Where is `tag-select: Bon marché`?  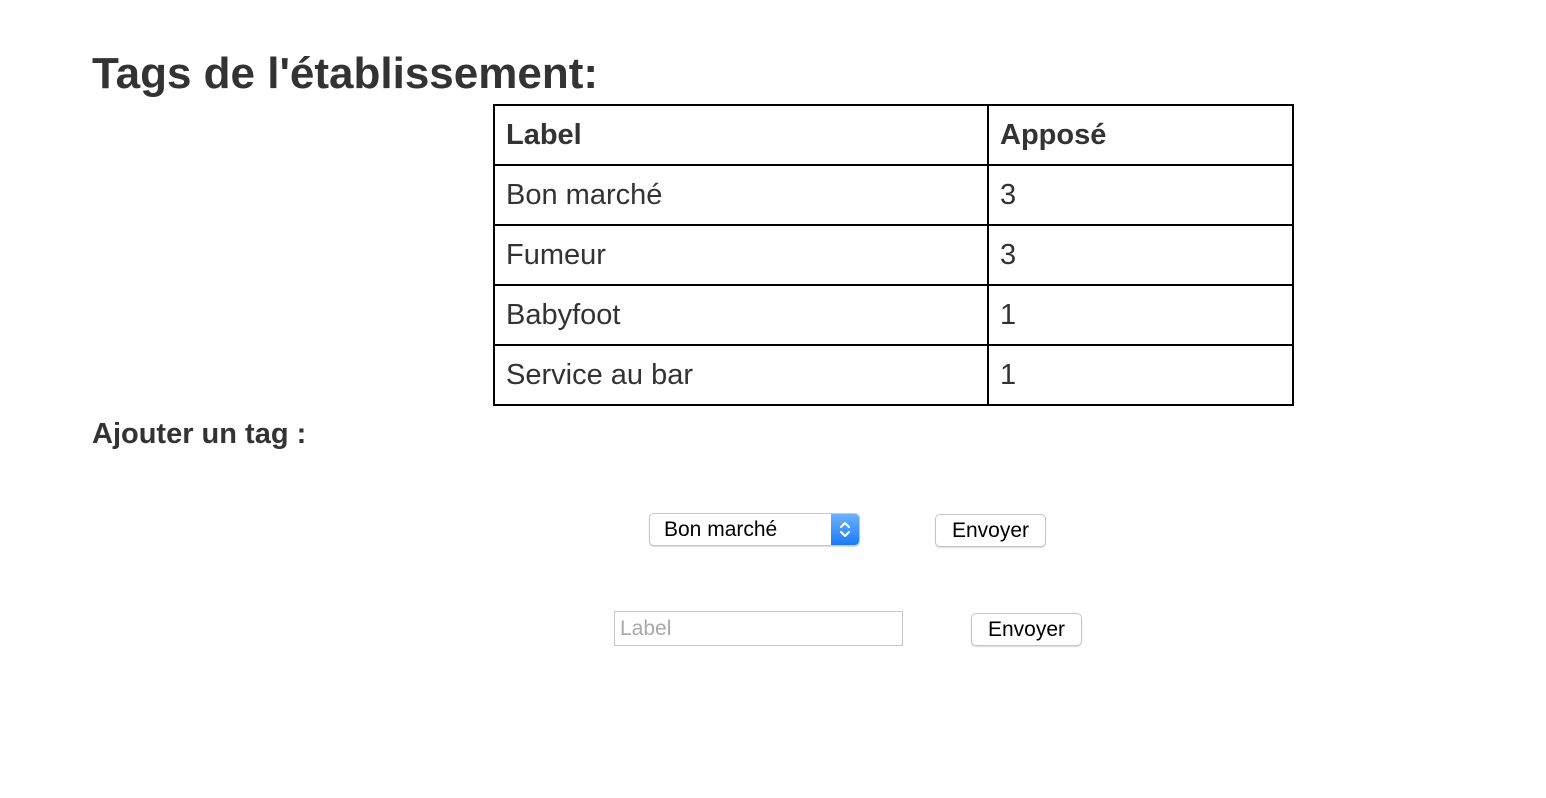 tag-select: Bon marché is located at coordinates (754, 529).